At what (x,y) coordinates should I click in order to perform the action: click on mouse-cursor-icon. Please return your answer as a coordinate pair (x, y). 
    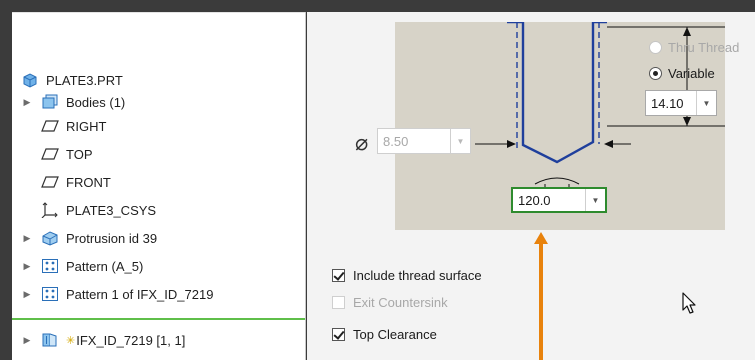
    Looking at the image, I should click on (689, 303).